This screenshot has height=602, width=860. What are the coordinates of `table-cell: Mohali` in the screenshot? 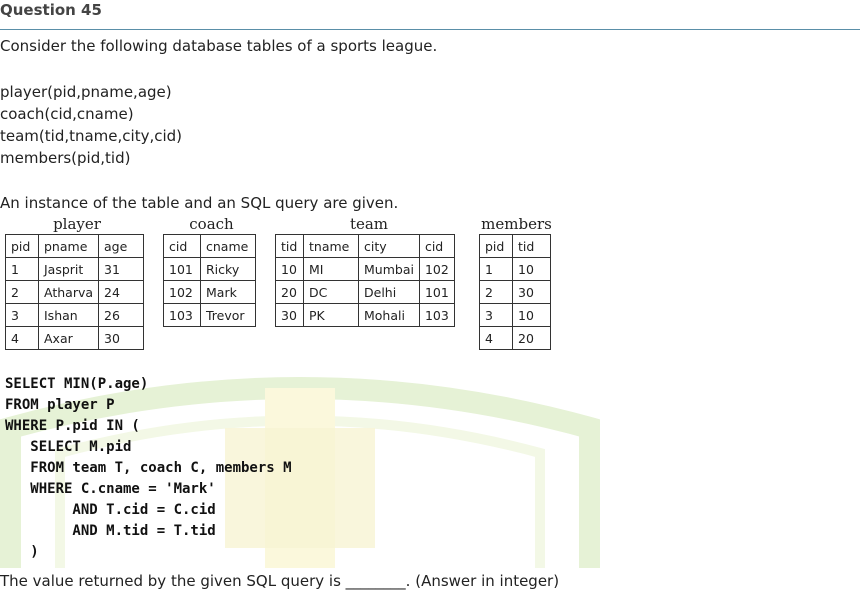 It's located at (389, 315).